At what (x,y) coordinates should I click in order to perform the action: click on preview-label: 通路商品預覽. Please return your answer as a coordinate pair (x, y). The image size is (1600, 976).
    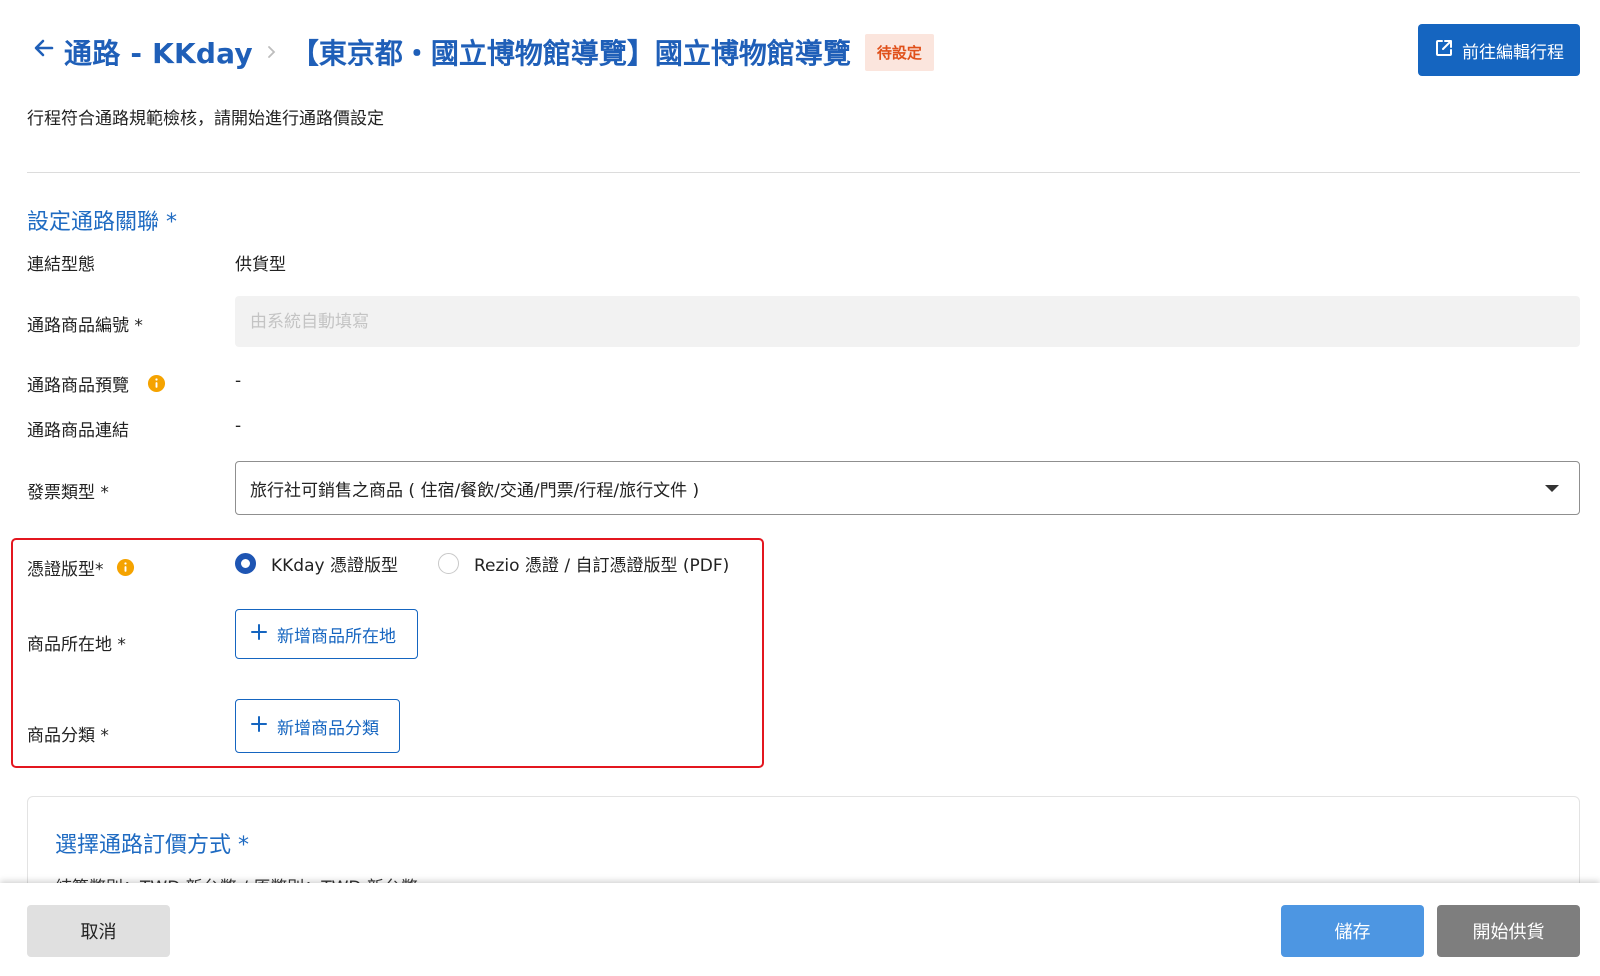
    Looking at the image, I should click on (78, 386).